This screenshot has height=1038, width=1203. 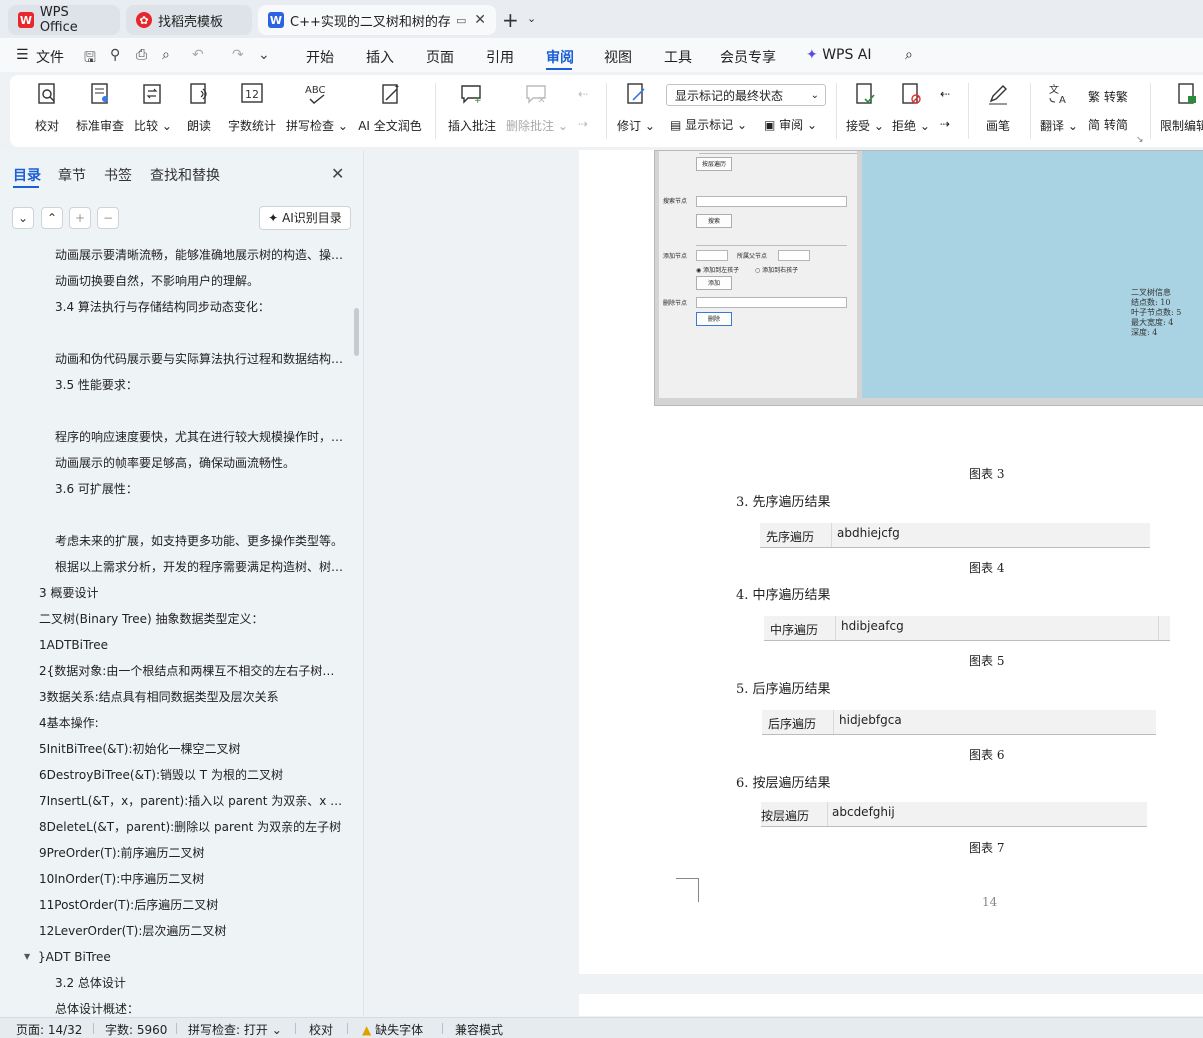 What do you see at coordinates (1140, 140) in the screenshot?
I see `expand-group-icon: ↘` at bounding box center [1140, 140].